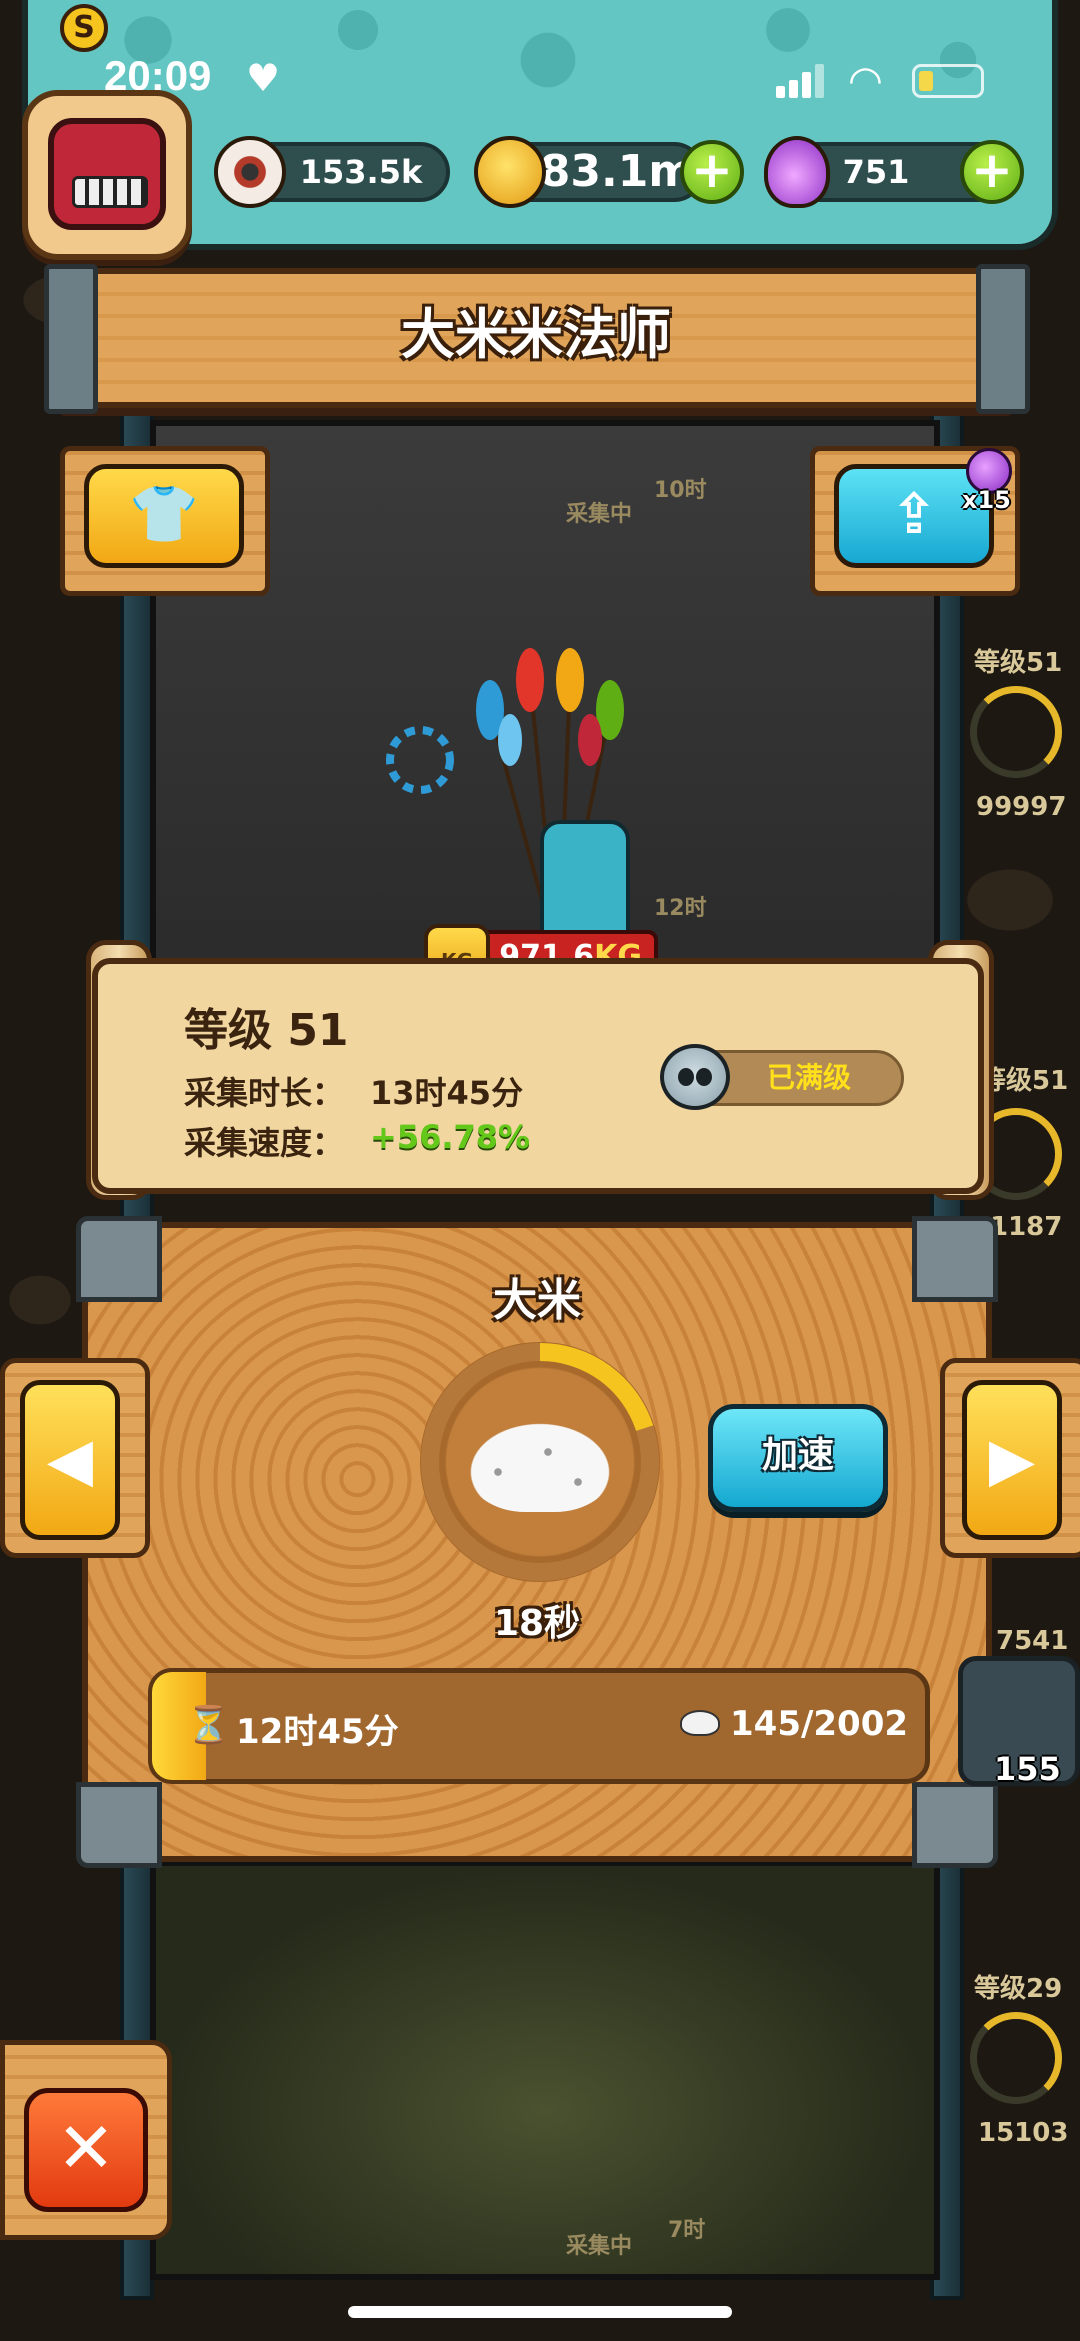  What do you see at coordinates (802, 80) in the screenshot?
I see `signal-icon` at bounding box center [802, 80].